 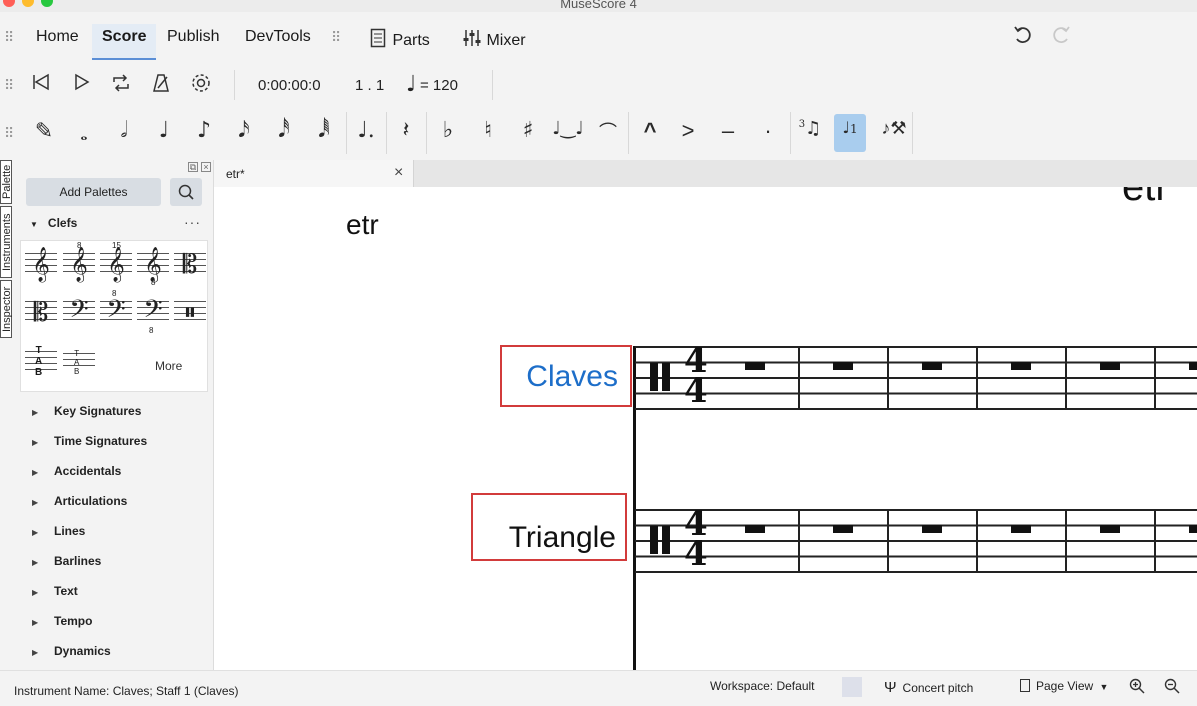 I want to click on alto-clef-cell: 𝄡, so click(x=190, y=265).